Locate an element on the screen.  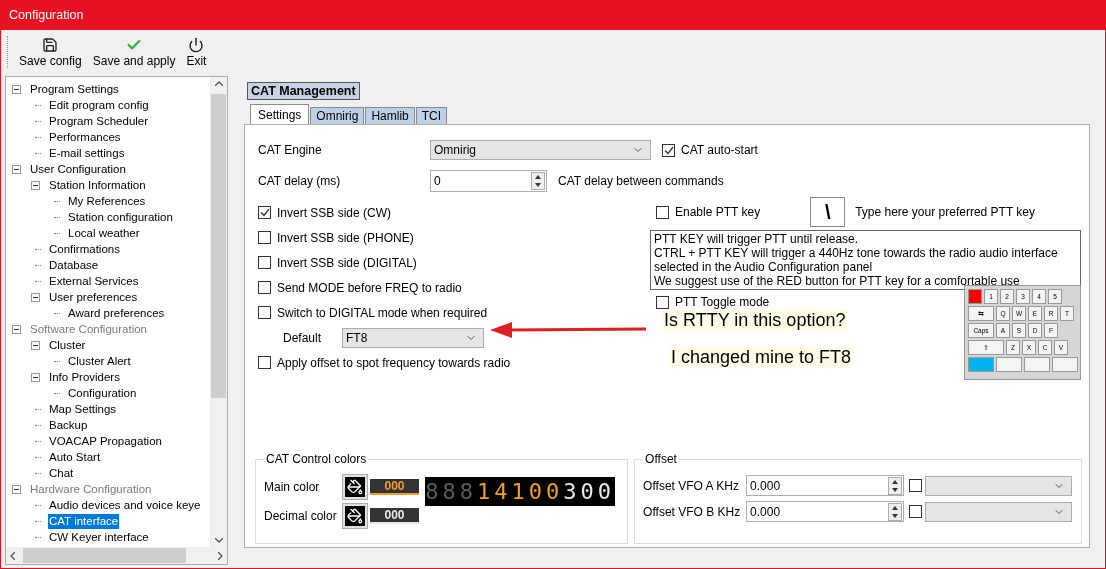
tree-item: Configuration is located at coordinates (102, 393).